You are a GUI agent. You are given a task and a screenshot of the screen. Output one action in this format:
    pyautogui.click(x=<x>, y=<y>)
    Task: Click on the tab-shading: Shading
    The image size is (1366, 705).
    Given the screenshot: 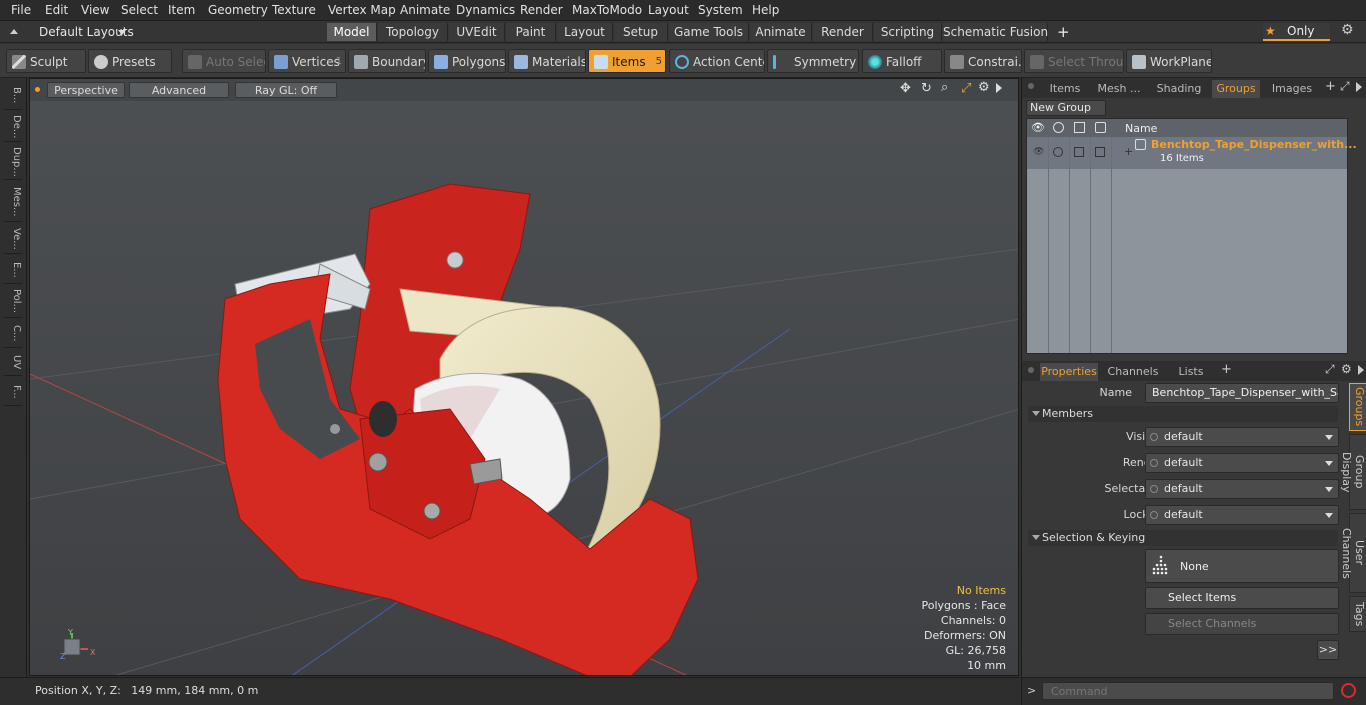 What is the action you would take?
    pyautogui.click(x=1179, y=89)
    